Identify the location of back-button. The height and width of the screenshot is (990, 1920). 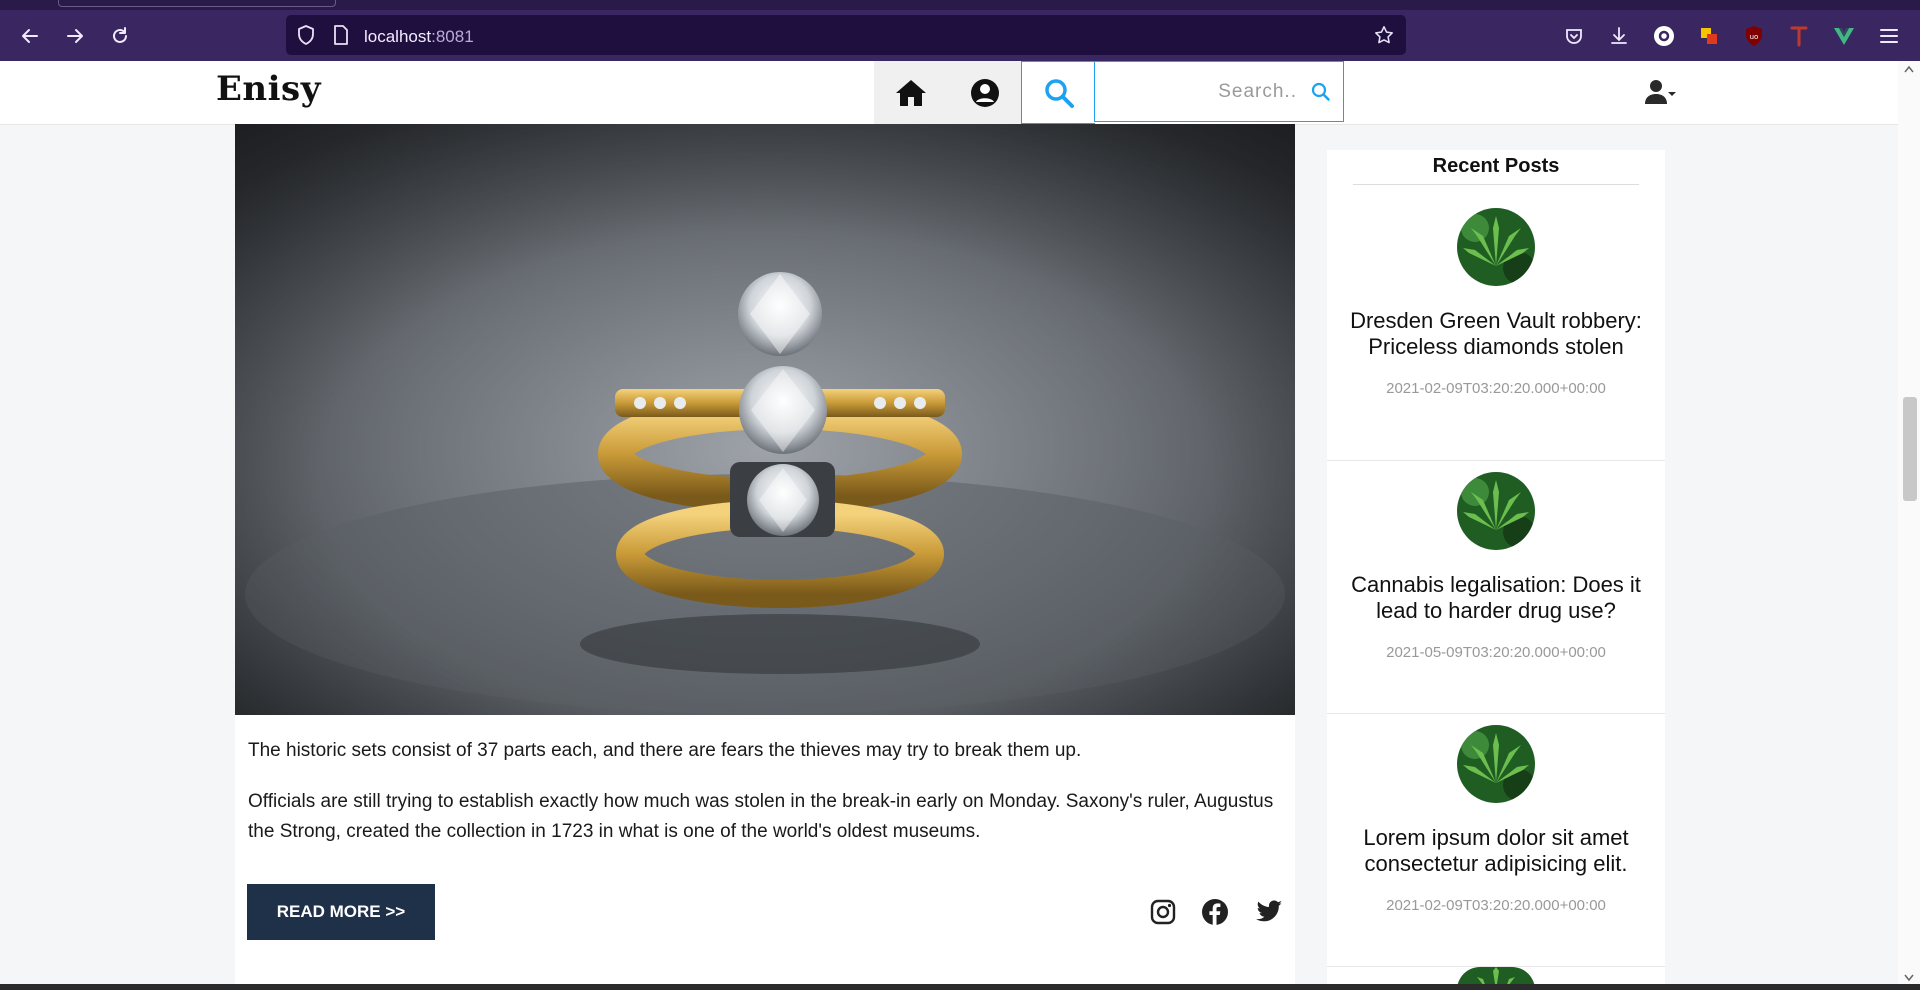
(30, 36).